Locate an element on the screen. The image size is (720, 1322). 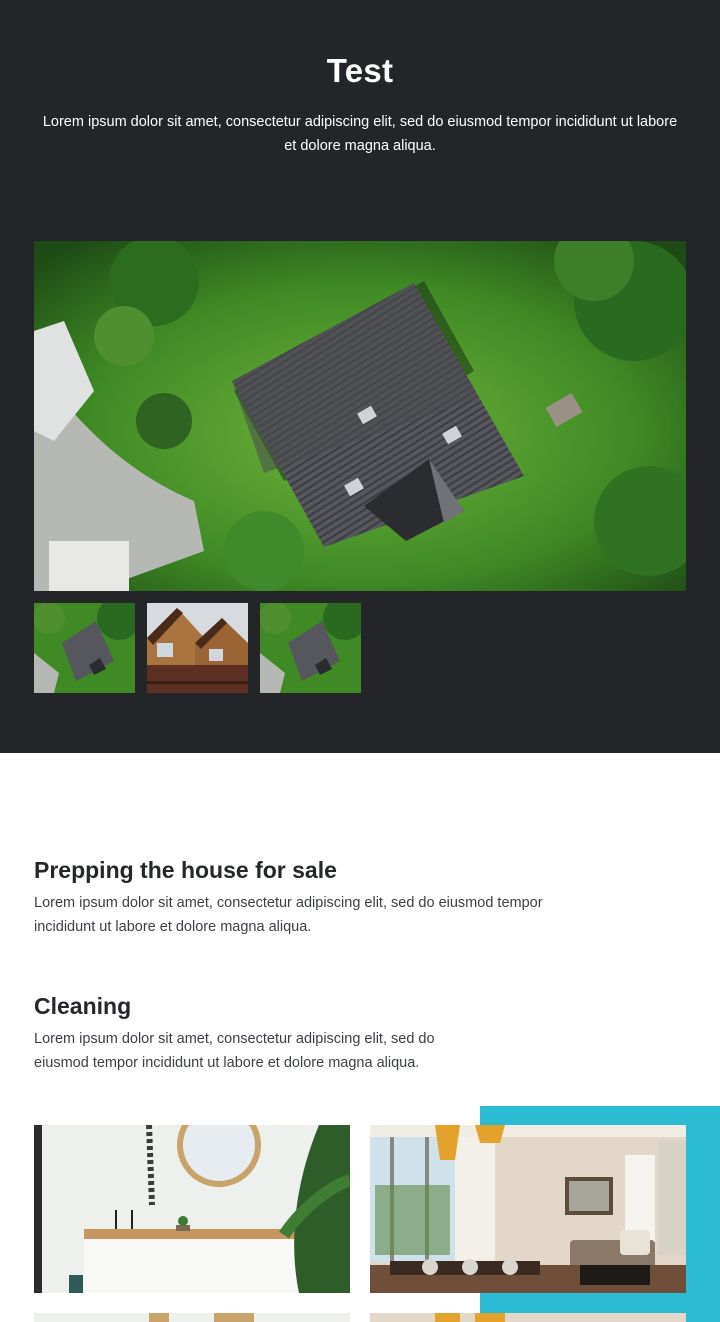
section-title-cleaning: Cleaning is located at coordinates (83, 1006).